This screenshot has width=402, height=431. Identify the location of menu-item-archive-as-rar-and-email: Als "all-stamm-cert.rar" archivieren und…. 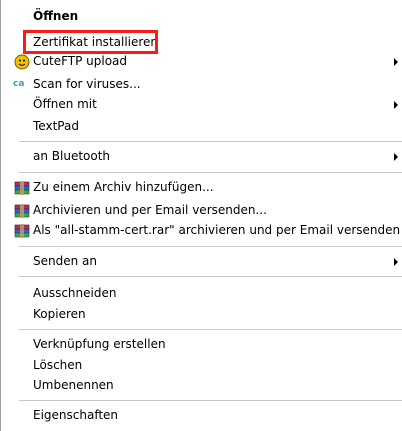
(201, 230).